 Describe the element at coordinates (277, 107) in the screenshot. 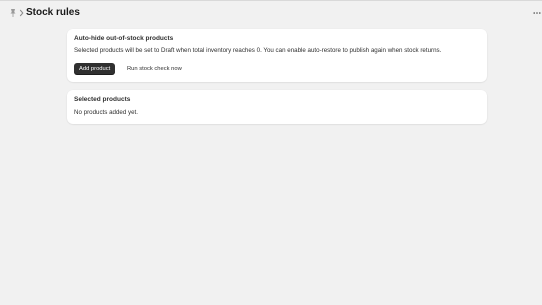

I see `selected-products-card: Selected products No products added yet.` at that location.